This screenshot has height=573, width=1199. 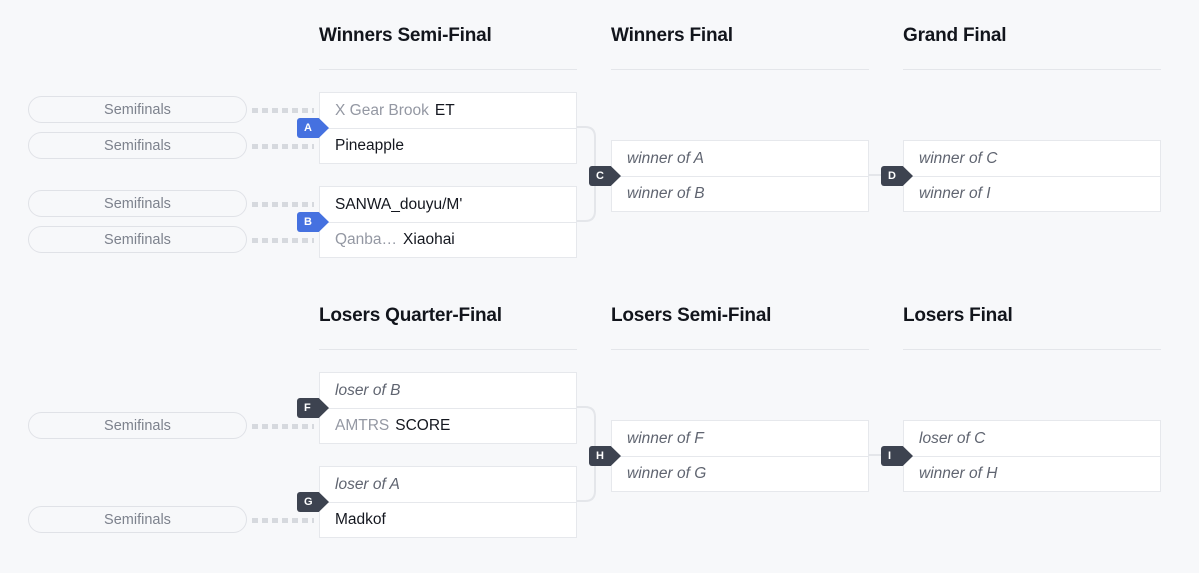 What do you see at coordinates (283, 146) in the screenshot?
I see `seed-connector-a-bottom` at bounding box center [283, 146].